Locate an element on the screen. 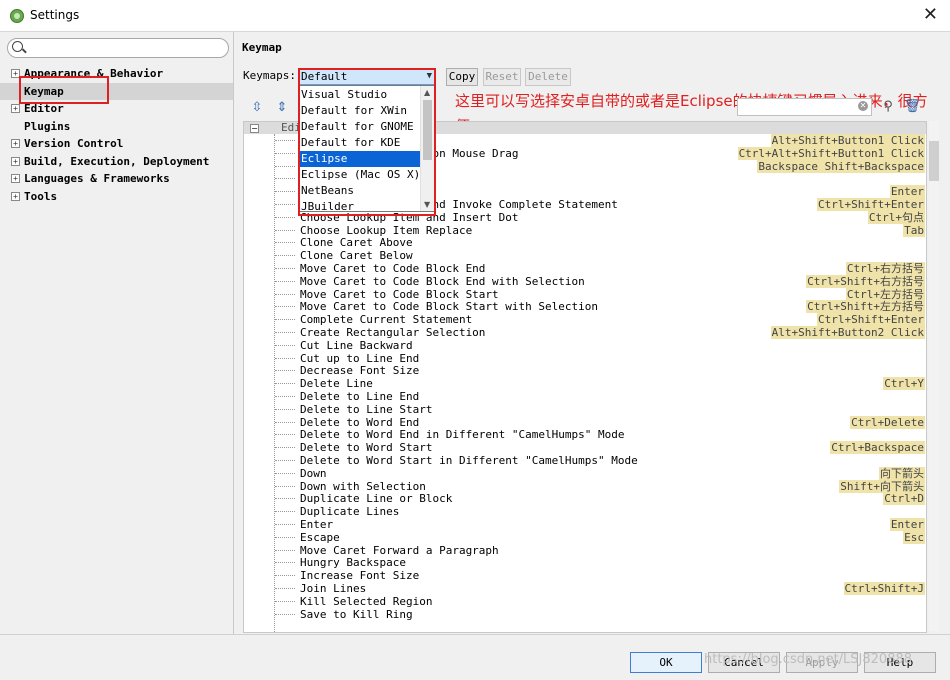 The width and height of the screenshot is (950, 680). action-name: Delete to Word End is located at coordinates (360, 422).